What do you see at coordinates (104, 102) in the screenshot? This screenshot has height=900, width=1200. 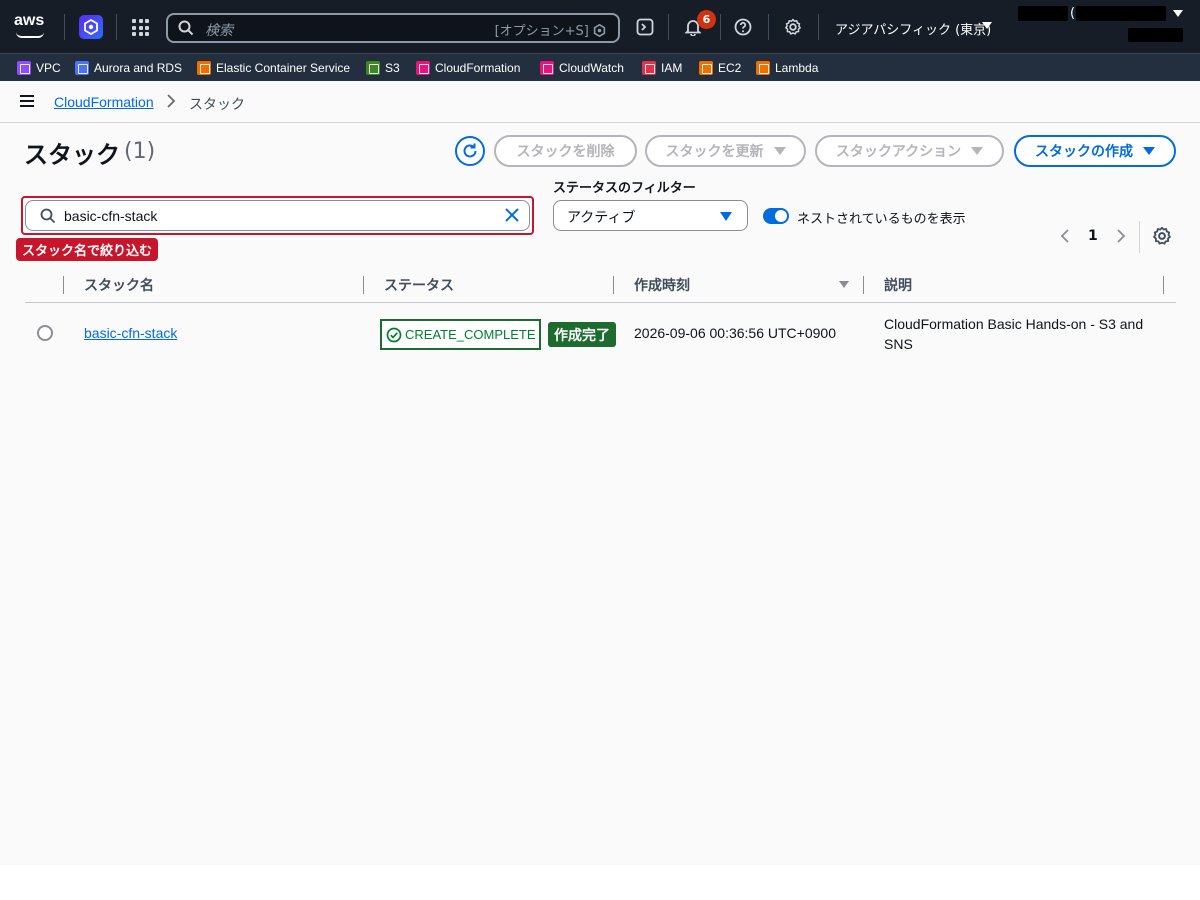 I see `breadcrumb-cloudformation: CloudFormation` at bounding box center [104, 102].